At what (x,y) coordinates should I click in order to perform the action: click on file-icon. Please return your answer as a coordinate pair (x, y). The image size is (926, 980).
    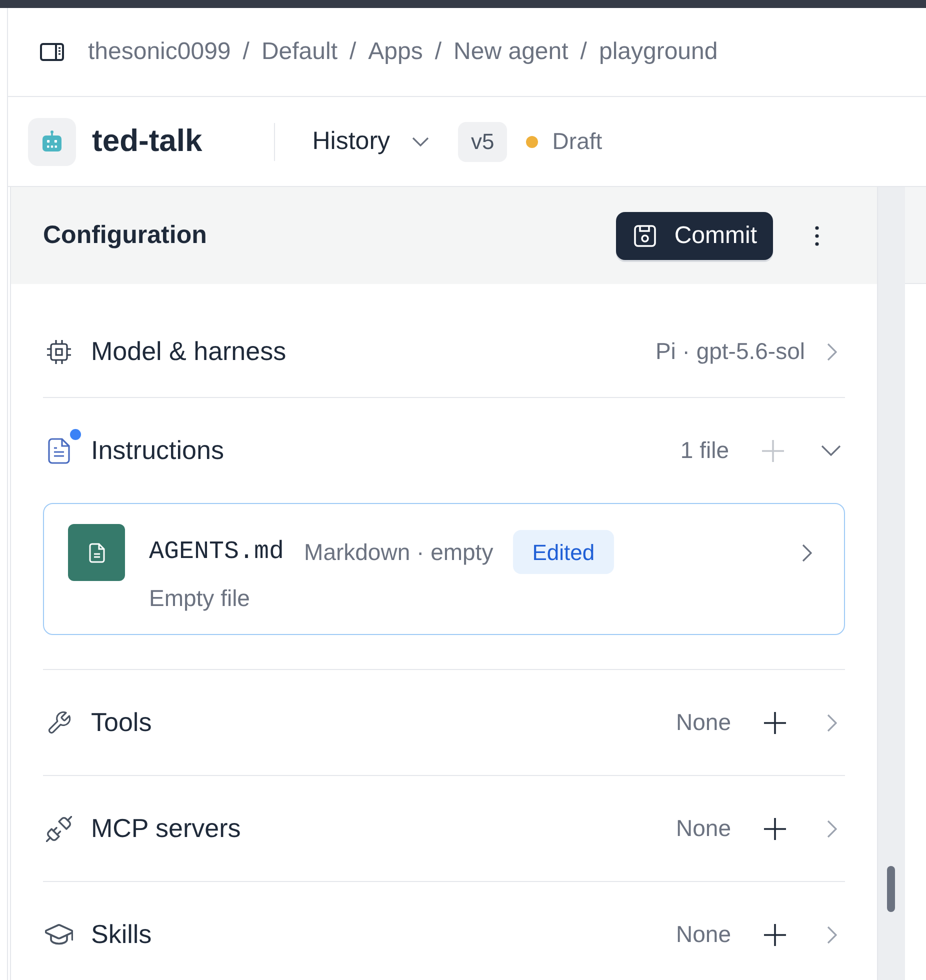
    Looking at the image, I should click on (96, 552).